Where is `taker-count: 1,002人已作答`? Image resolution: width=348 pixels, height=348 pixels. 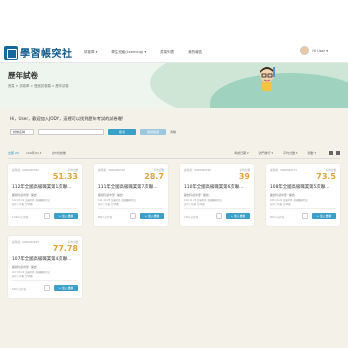
taker-count: 1,002人已作答 is located at coordinates (20, 217).